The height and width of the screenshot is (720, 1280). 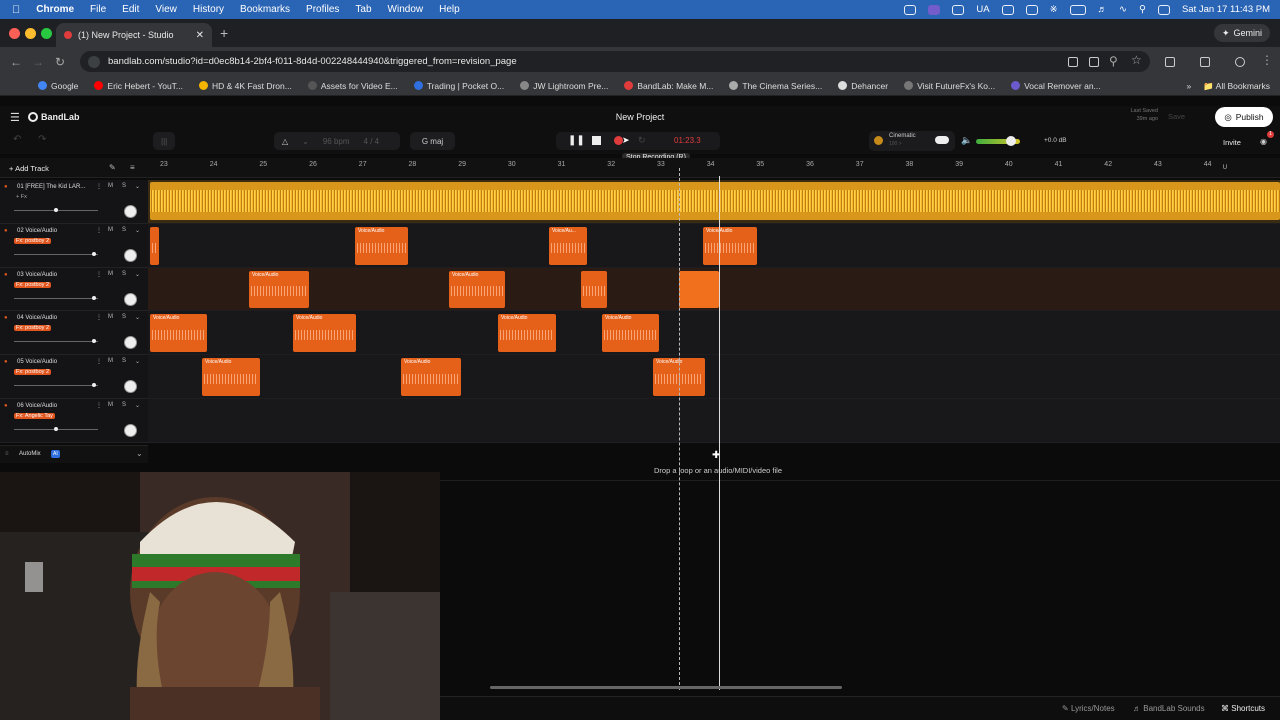 What do you see at coordinates (1113, 61) in the screenshot?
I see `zoom-icon: ⚲` at bounding box center [1113, 61].